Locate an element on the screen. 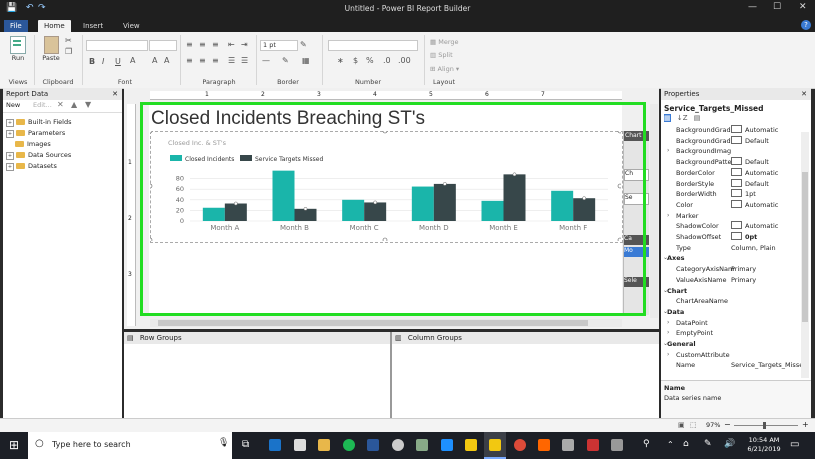 The image size is (815, 459). windows-start-icon: ⊞ is located at coordinates (14, 445).